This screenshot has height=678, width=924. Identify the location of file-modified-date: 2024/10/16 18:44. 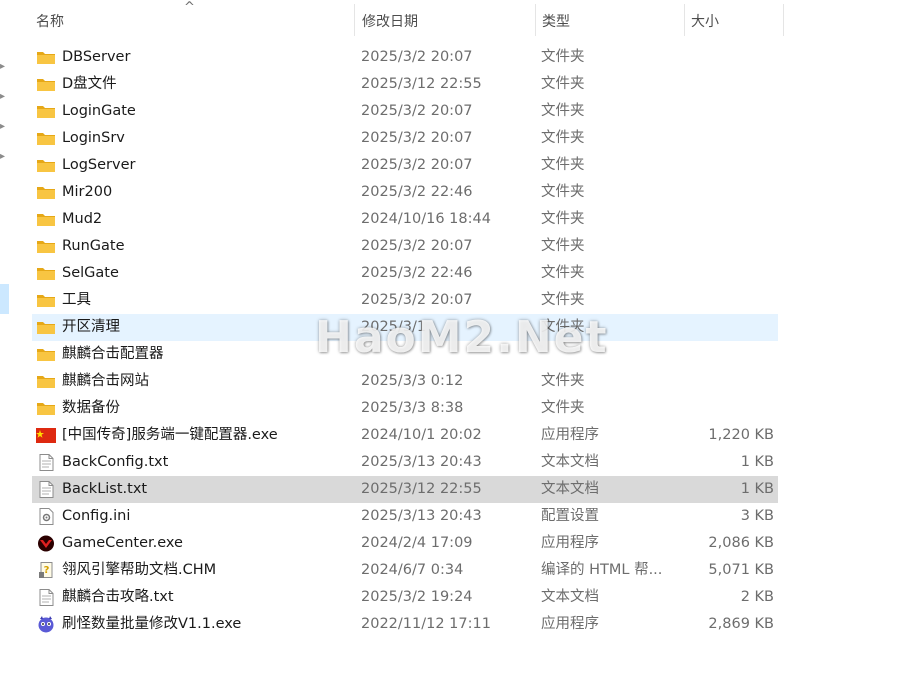
(426, 219).